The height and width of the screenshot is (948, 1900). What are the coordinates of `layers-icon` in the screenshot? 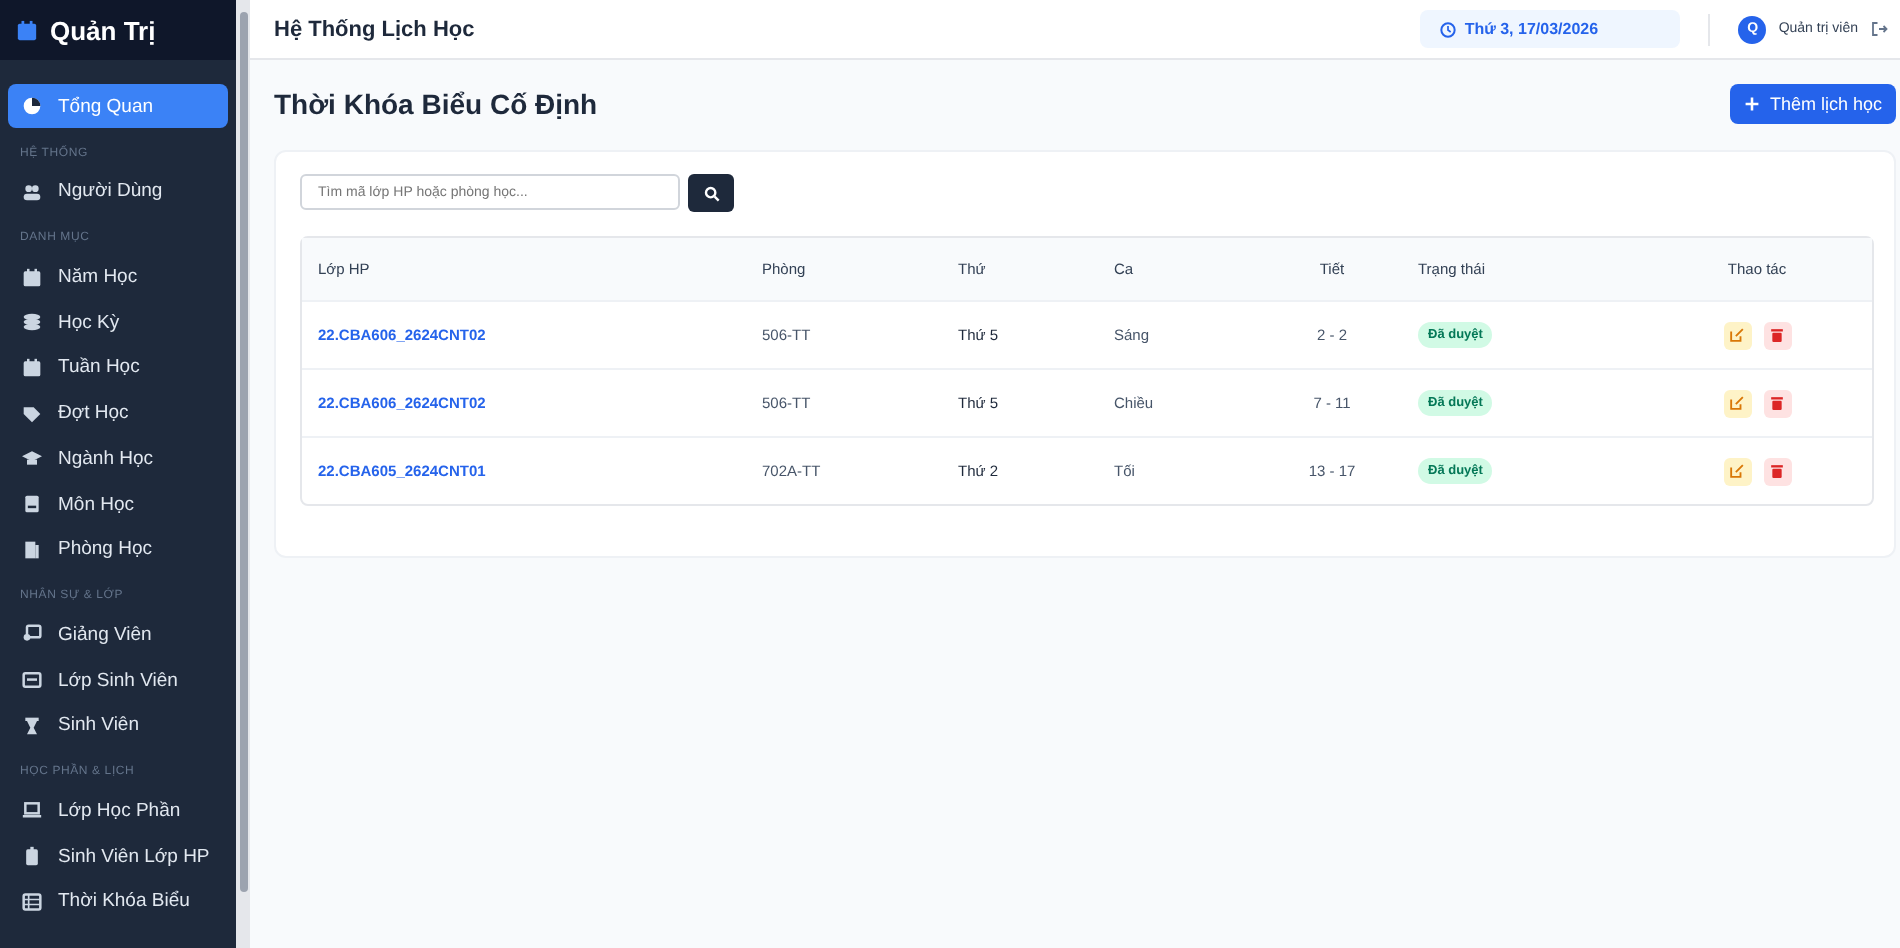 It's located at (32, 322).